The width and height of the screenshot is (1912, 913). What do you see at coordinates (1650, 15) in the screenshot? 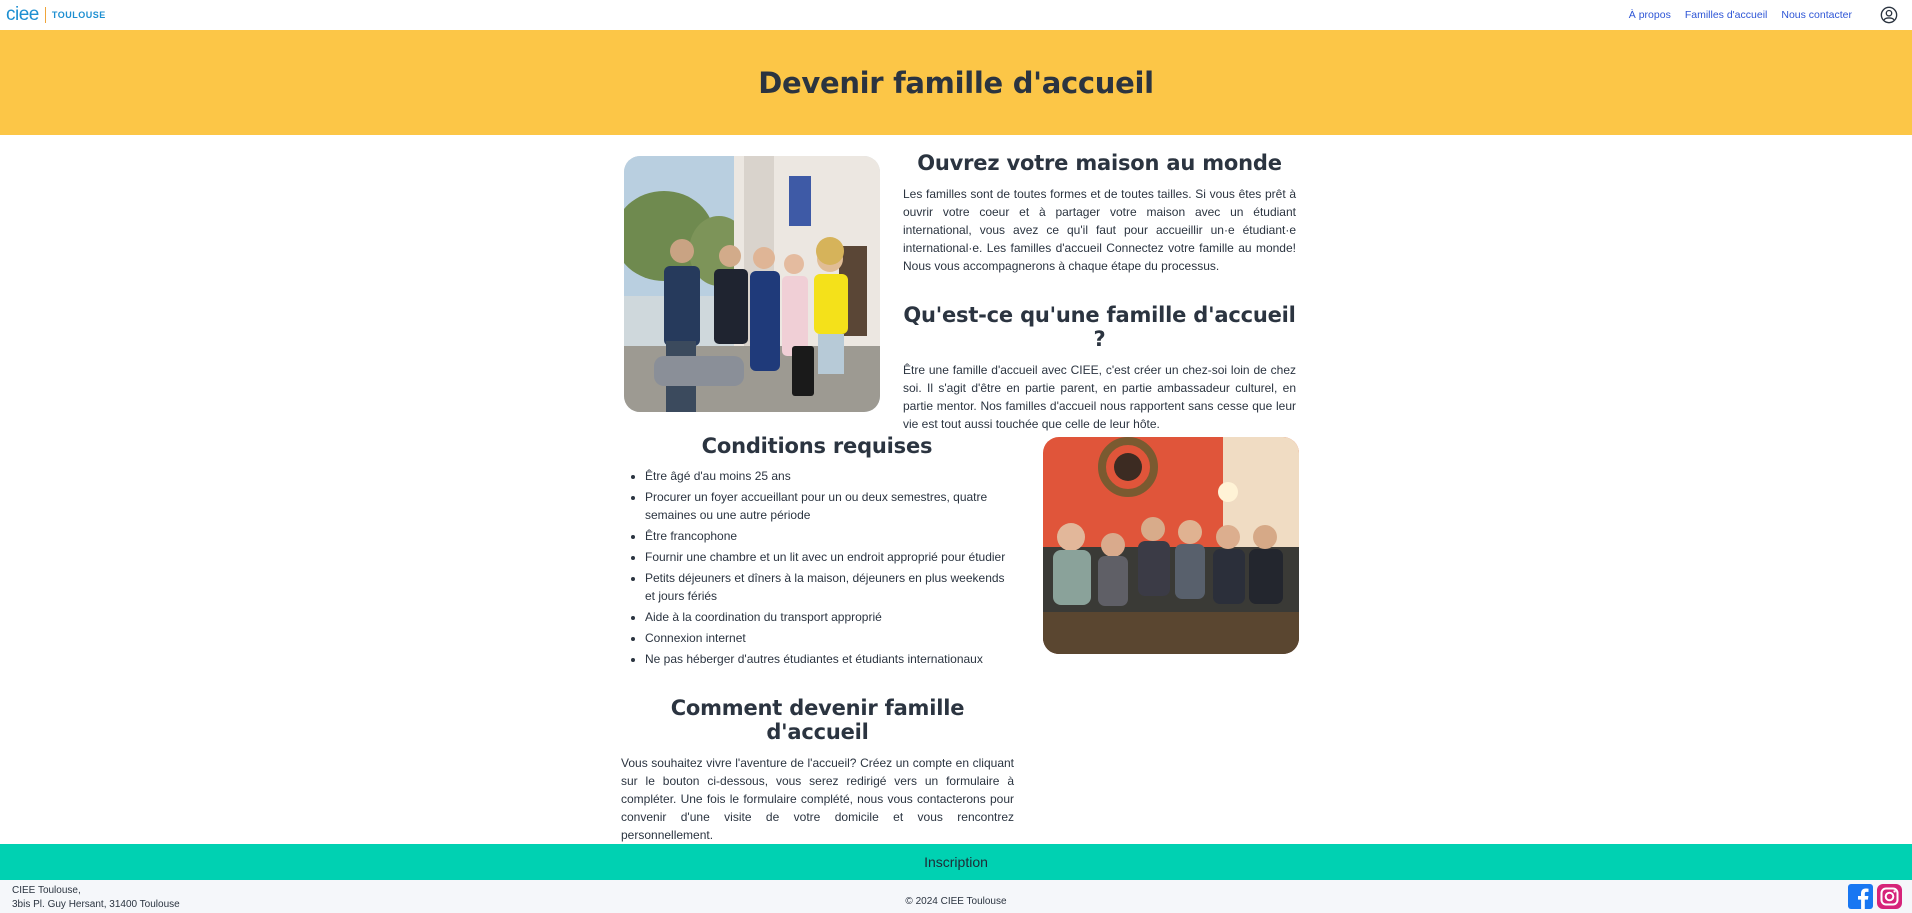
I see `nav-link-a-propos: À propos` at bounding box center [1650, 15].